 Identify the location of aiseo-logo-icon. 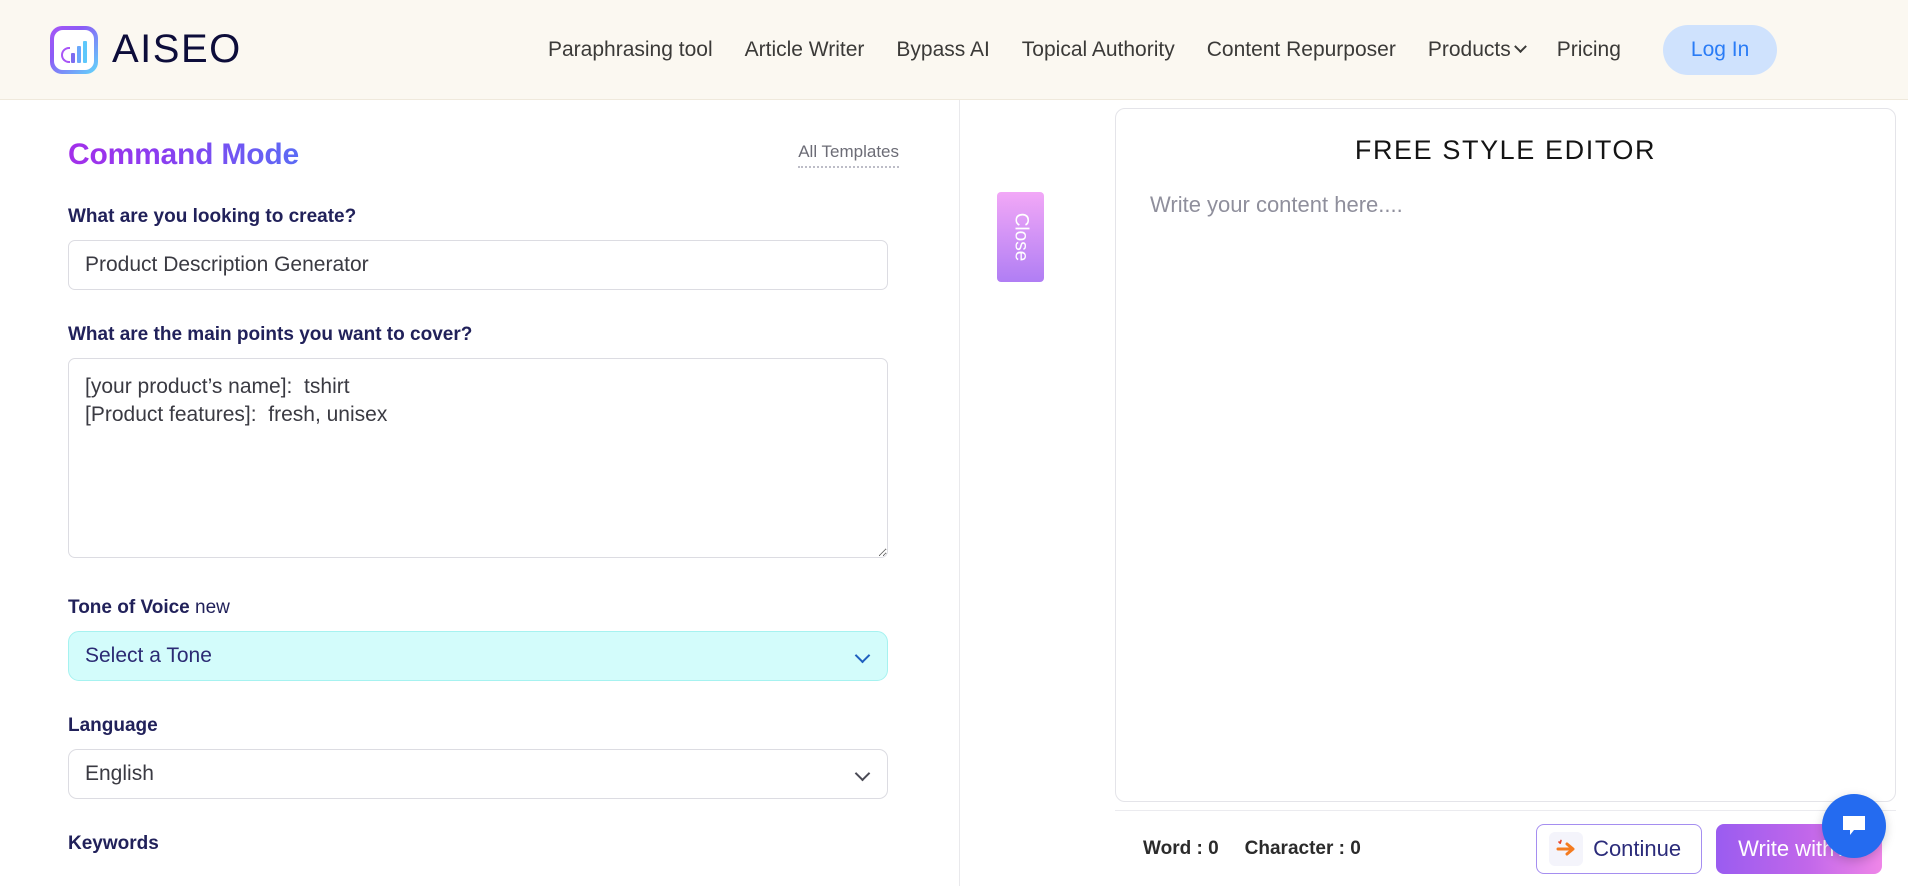
(74, 49).